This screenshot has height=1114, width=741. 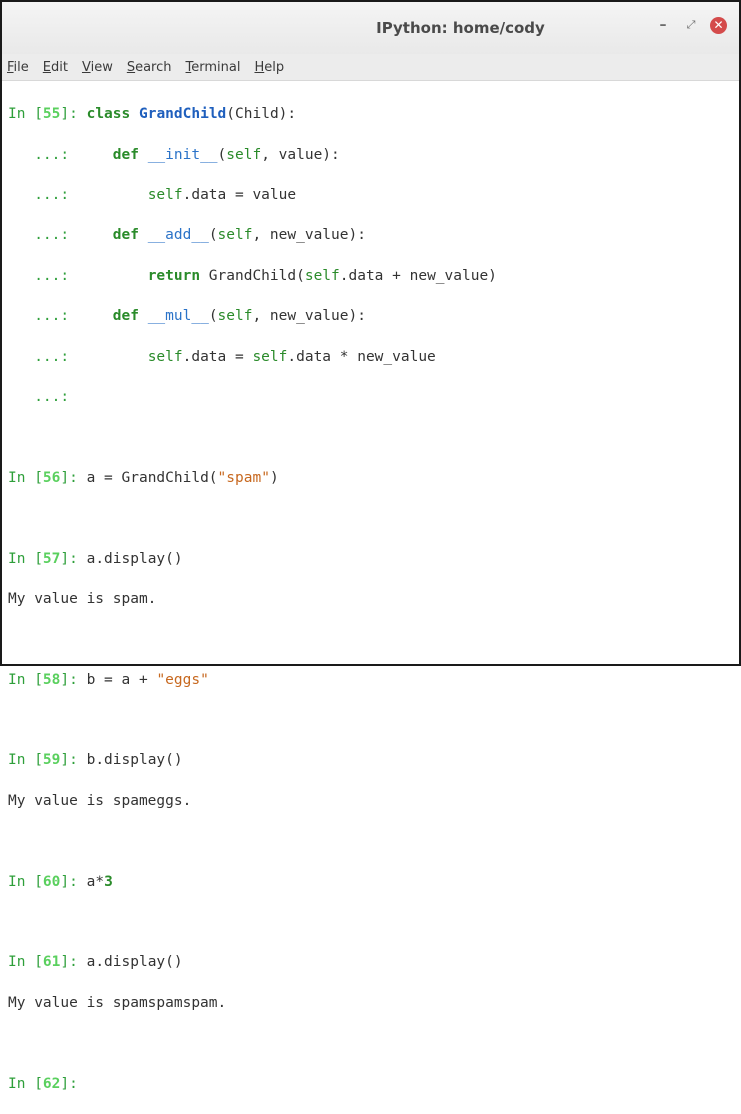 What do you see at coordinates (269, 67) in the screenshot?
I see `menu-help: Help` at bounding box center [269, 67].